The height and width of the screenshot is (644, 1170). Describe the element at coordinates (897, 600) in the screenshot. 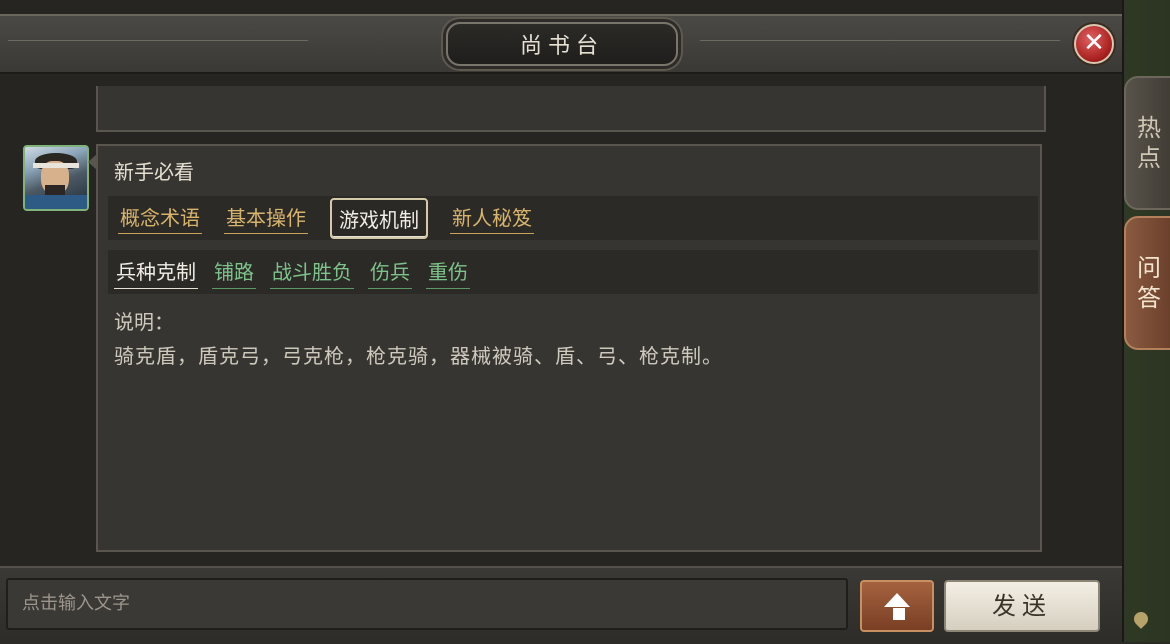

I see `arrow-up-icon` at that location.